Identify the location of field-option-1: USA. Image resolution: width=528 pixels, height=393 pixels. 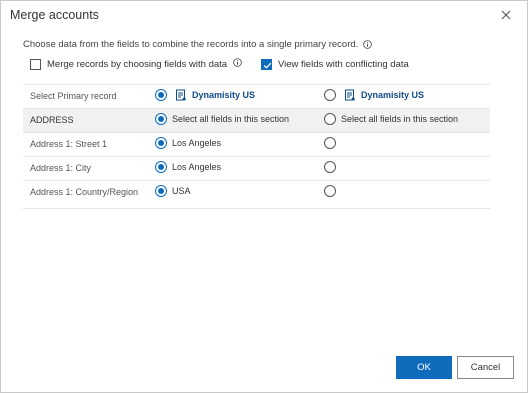
(173, 191).